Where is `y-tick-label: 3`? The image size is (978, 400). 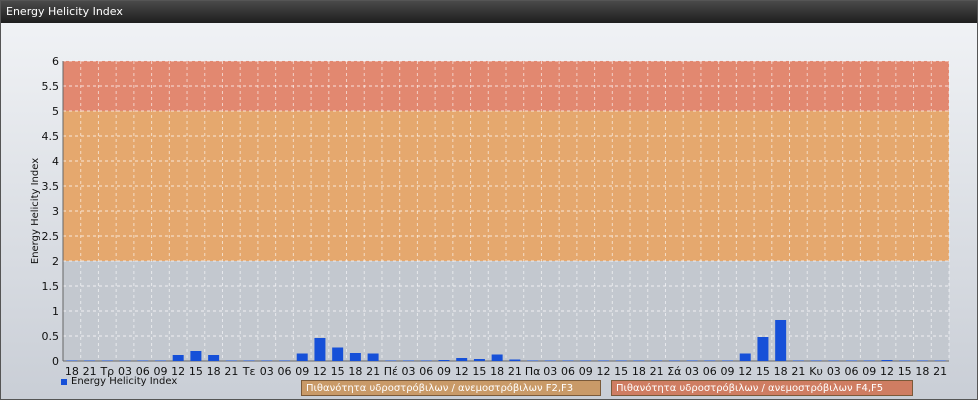
y-tick-label: 3 is located at coordinates (55, 211).